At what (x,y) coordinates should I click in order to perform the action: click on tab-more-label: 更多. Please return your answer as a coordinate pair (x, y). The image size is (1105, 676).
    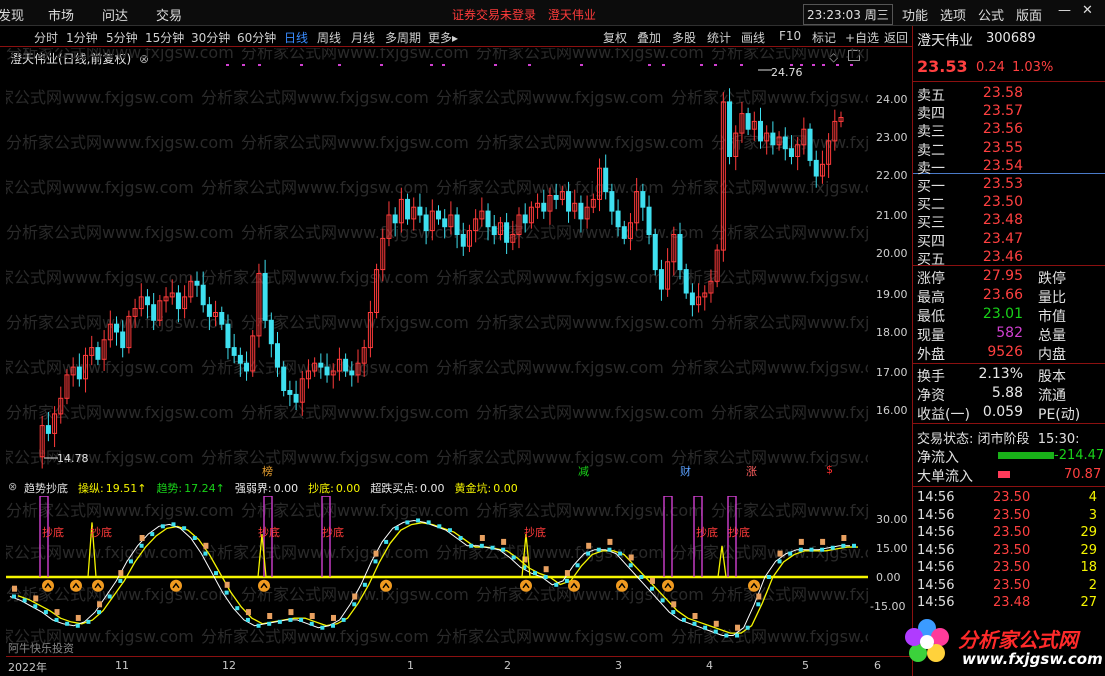
    Looking at the image, I should click on (440, 38).